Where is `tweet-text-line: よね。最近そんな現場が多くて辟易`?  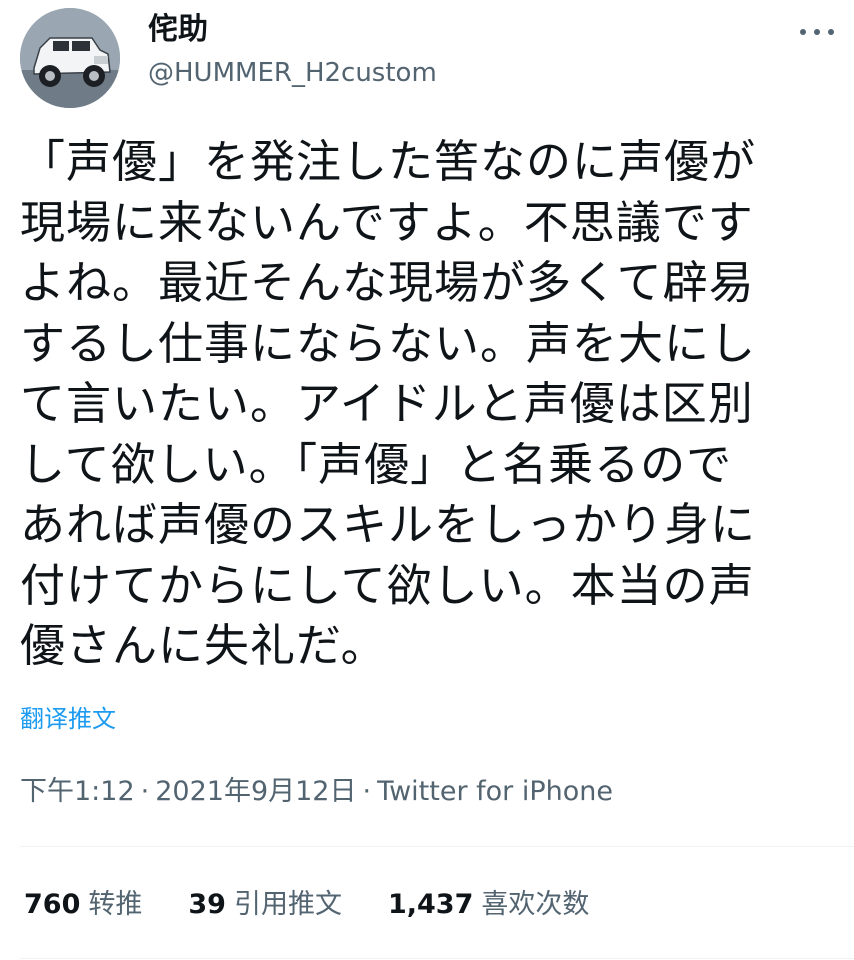
tweet-text-line: よね。最近そんな現場が多くて辟易 is located at coordinates (387, 282).